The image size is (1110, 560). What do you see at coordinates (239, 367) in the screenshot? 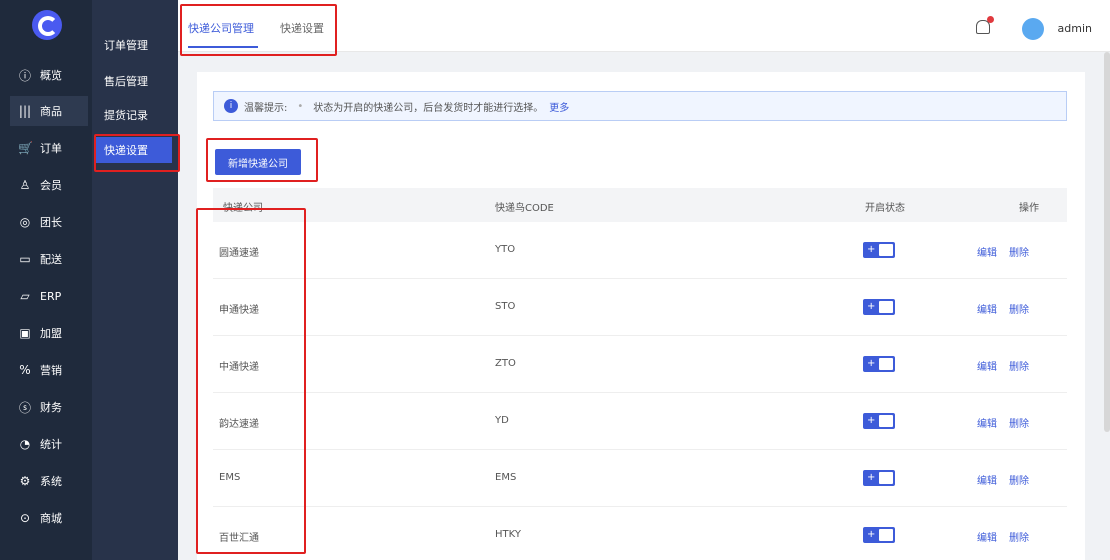
I see `company-name: 中通快递` at bounding box center [239, 367].